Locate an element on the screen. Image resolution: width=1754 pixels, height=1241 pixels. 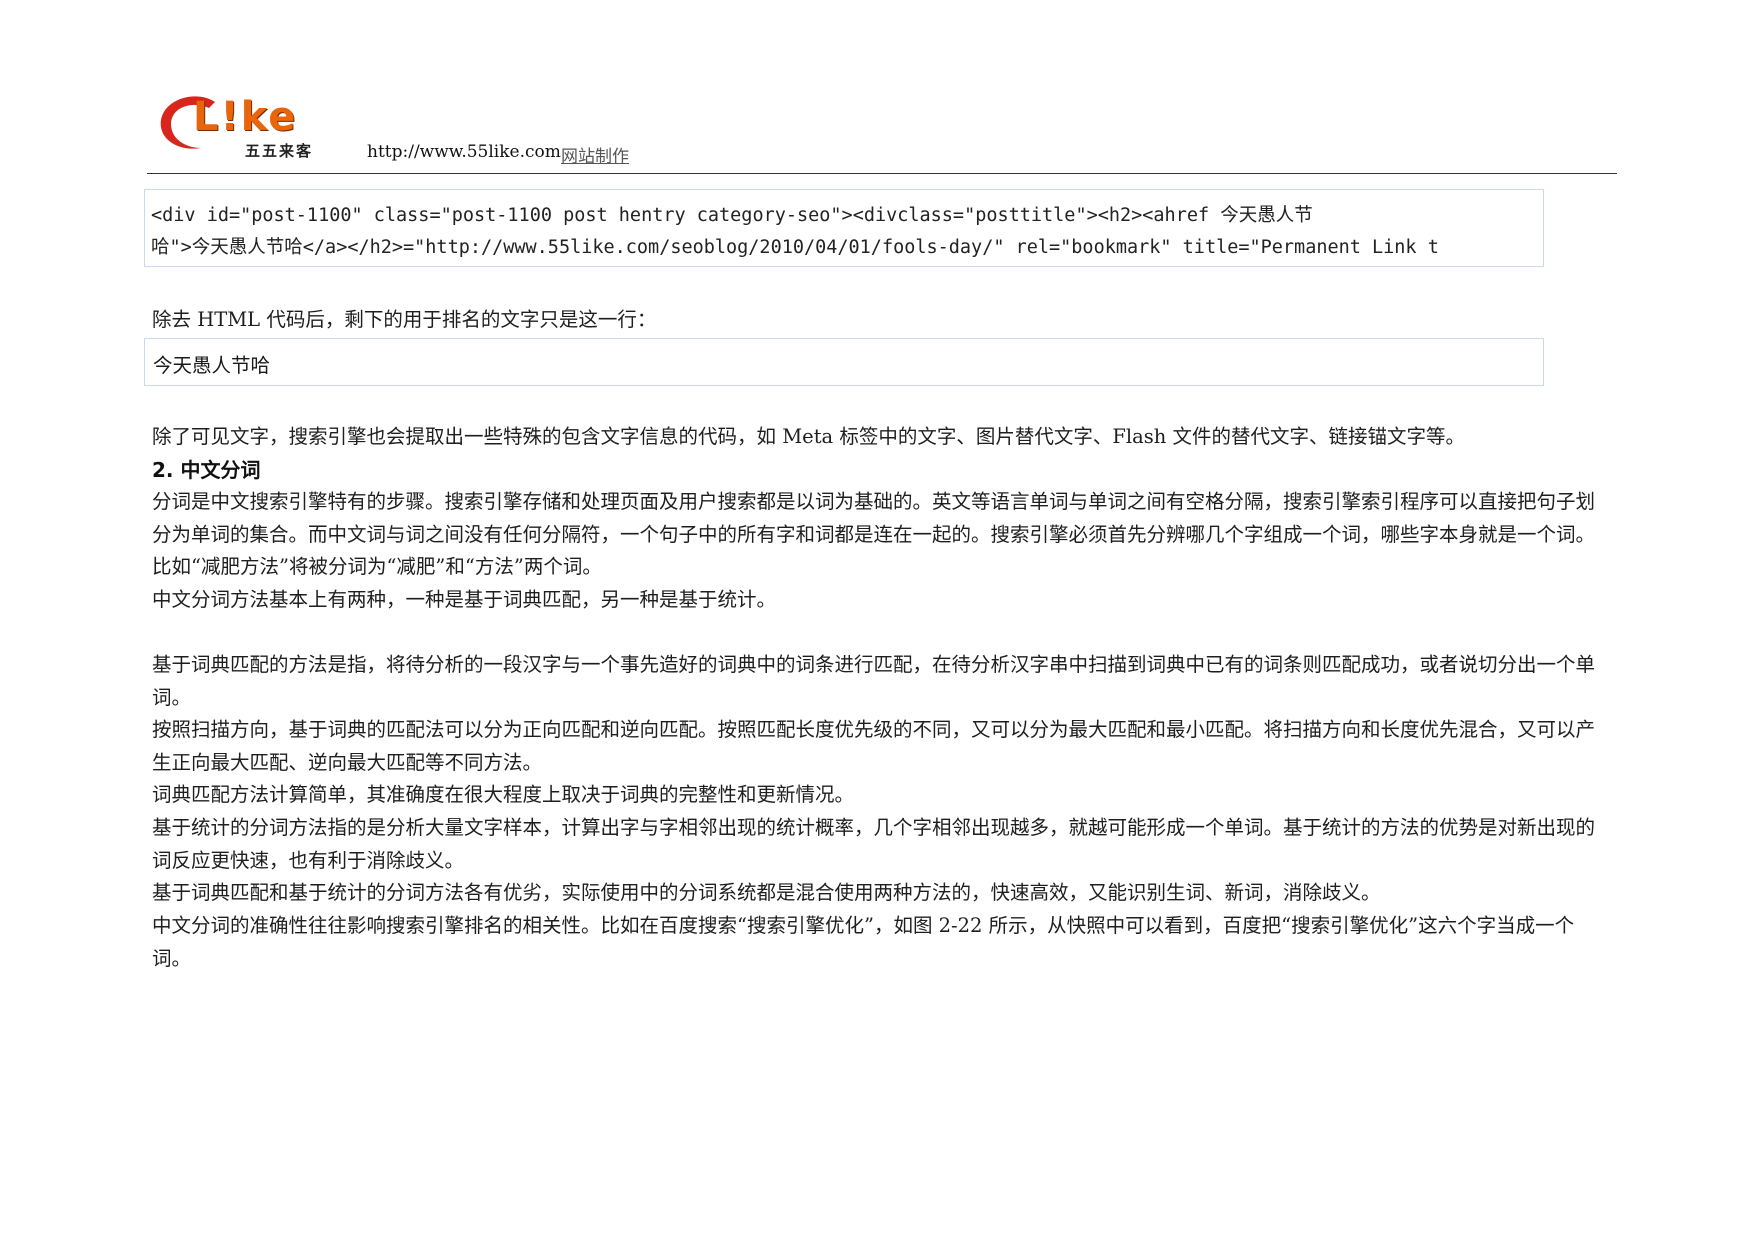
site-logo: L!ke 五五来客 is located at coordinates (247, 126).